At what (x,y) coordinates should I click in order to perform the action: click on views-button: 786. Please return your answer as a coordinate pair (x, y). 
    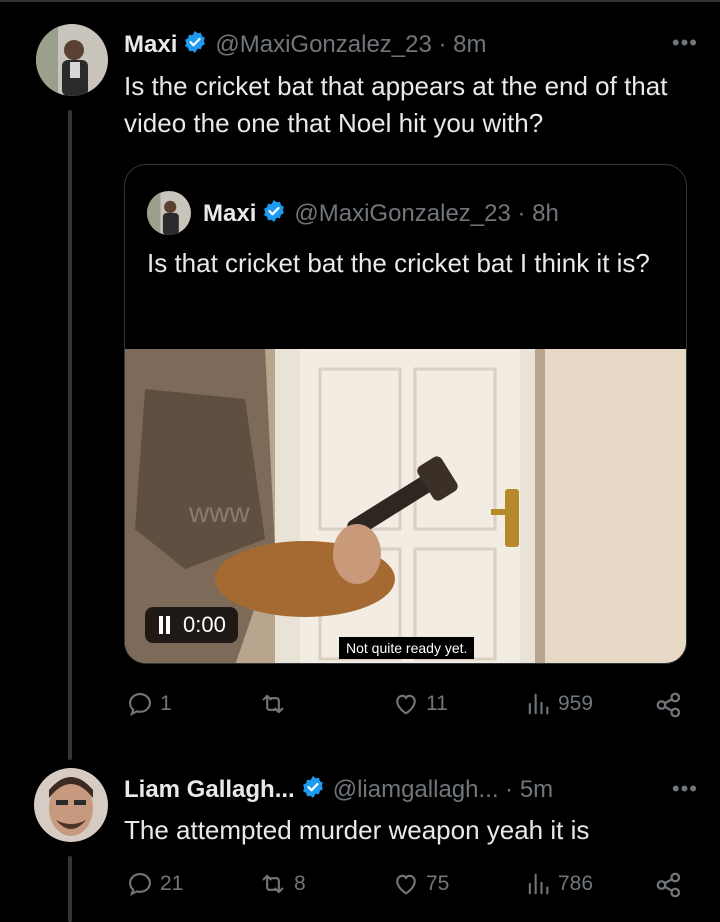
    Looking at the image, I should click on (558, 884).